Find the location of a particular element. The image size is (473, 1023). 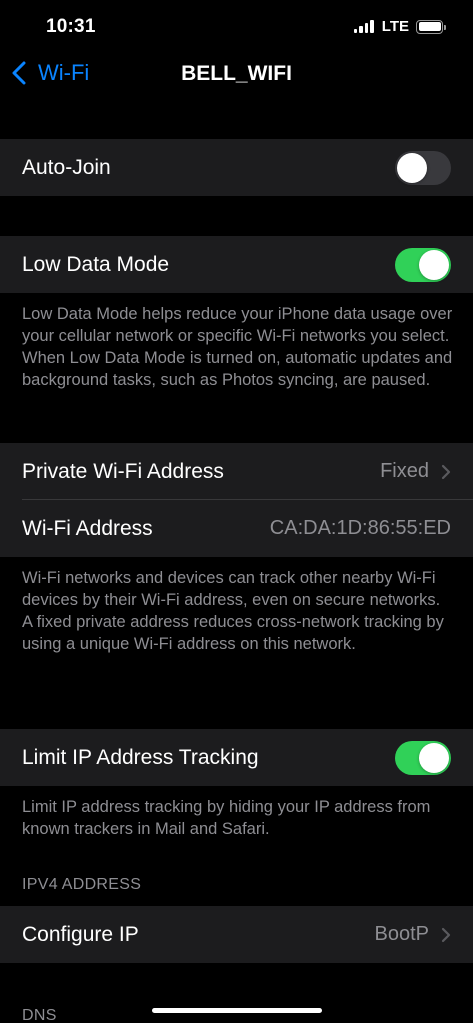

auto-join-toggle is located at coordinates (423, 167).